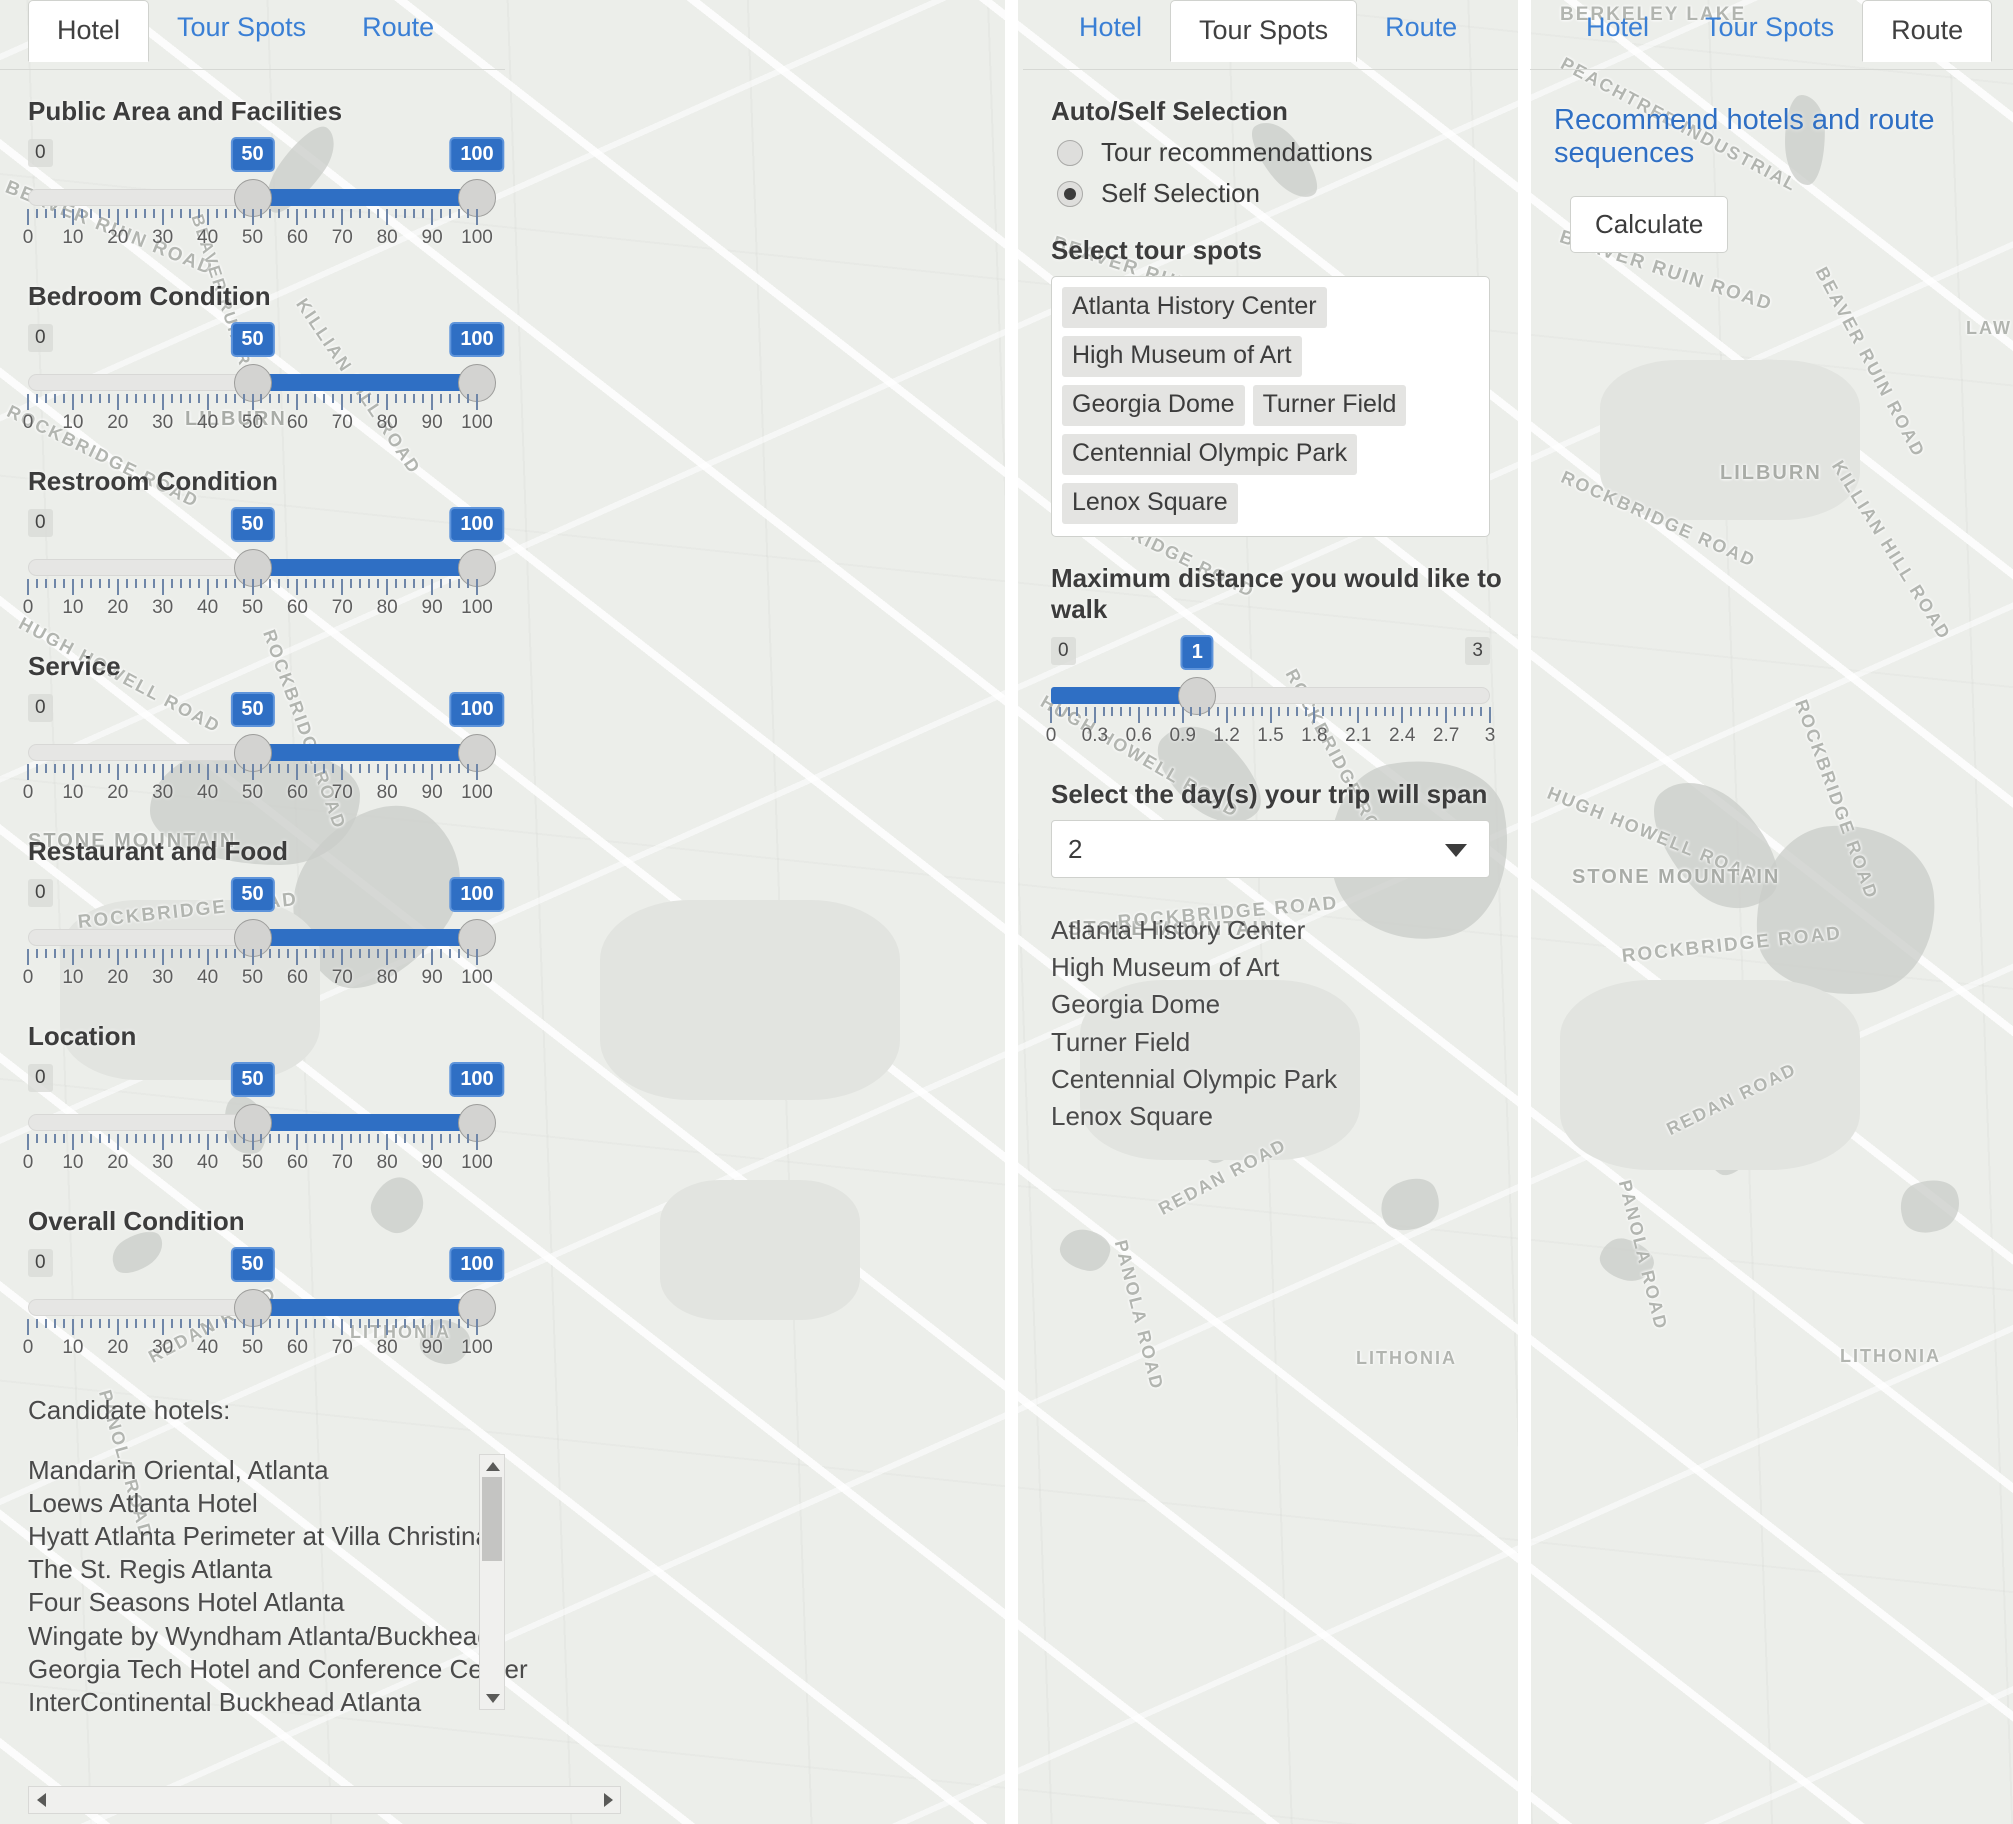 This screenshot has width=2013, height=1824. I want to click on radio-option-0: Tour recommendattions, so click(1287, 152).